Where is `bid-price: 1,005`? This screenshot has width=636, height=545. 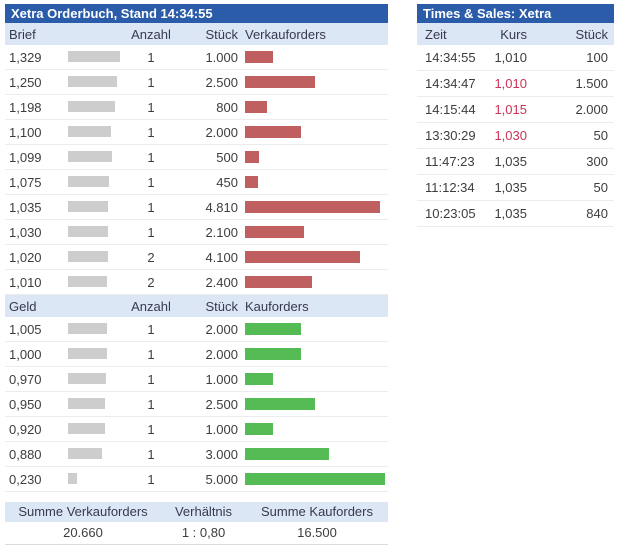
bid-price: 1,005 is located at coordinates (25, 329).